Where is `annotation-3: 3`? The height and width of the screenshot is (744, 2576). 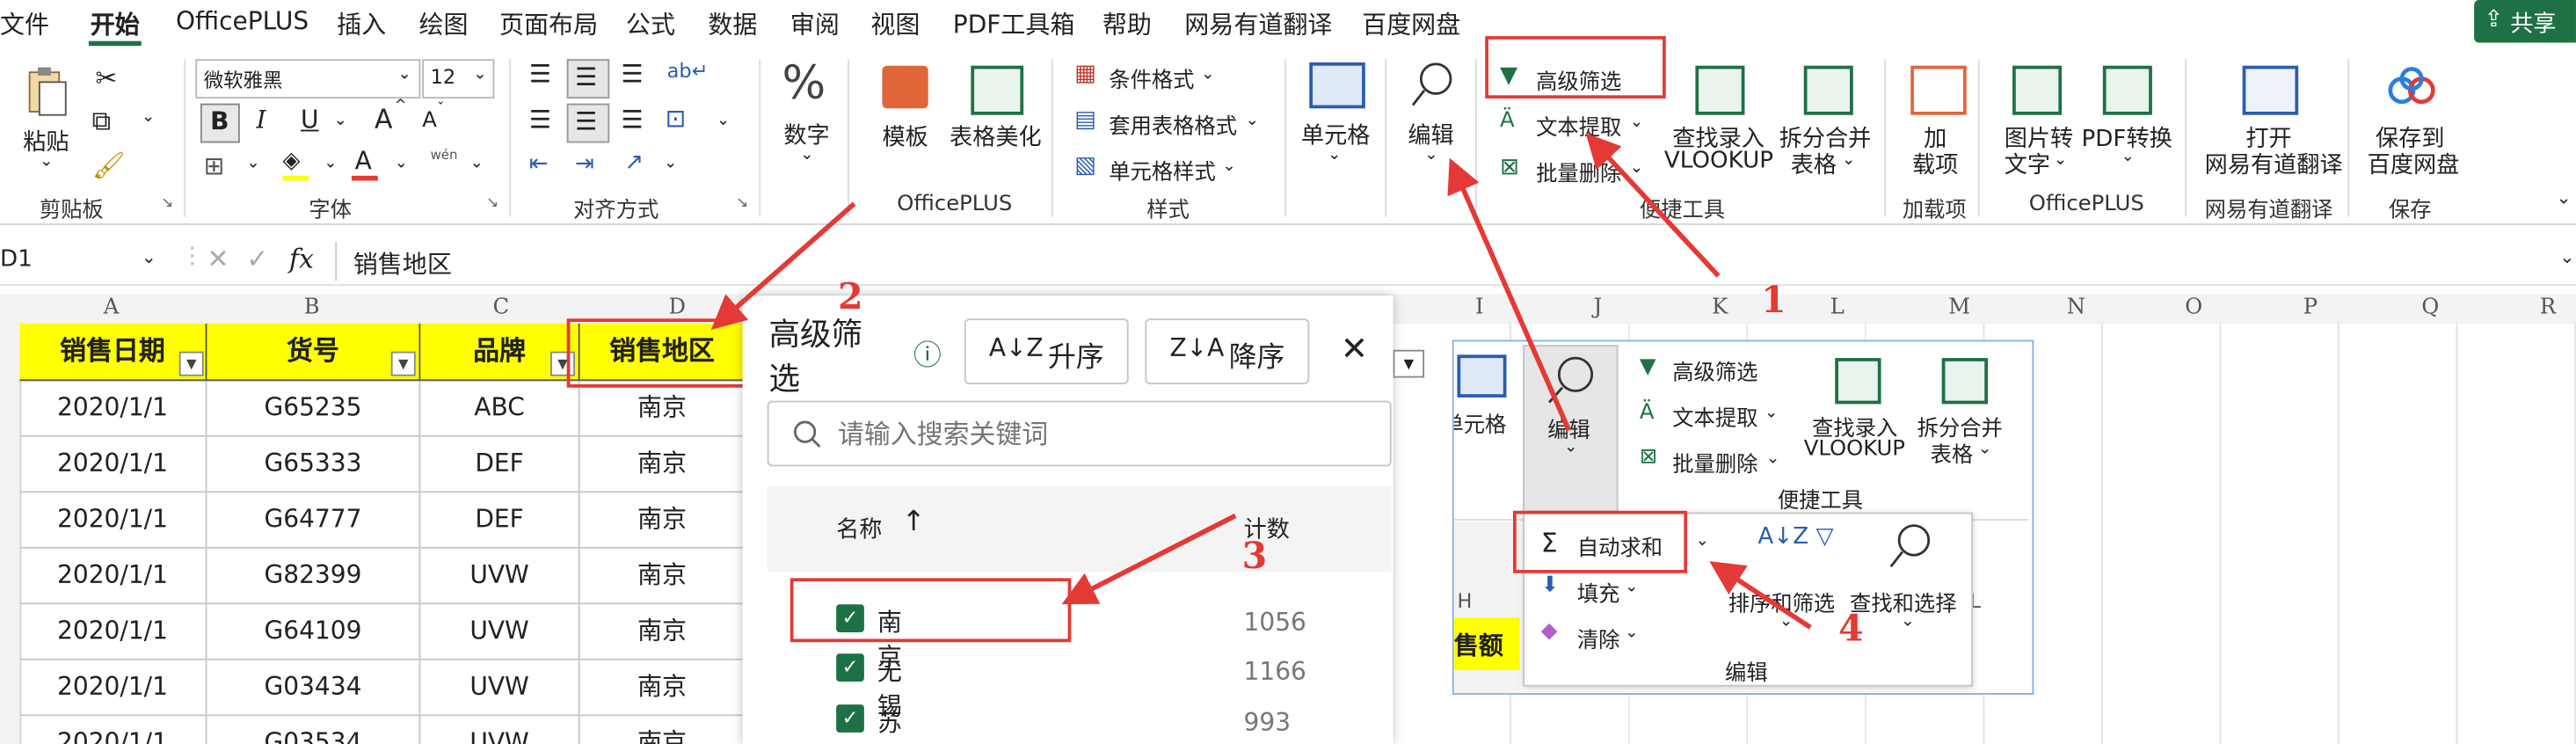
annotation-3: 3 is located at coordinates (1254, 557).